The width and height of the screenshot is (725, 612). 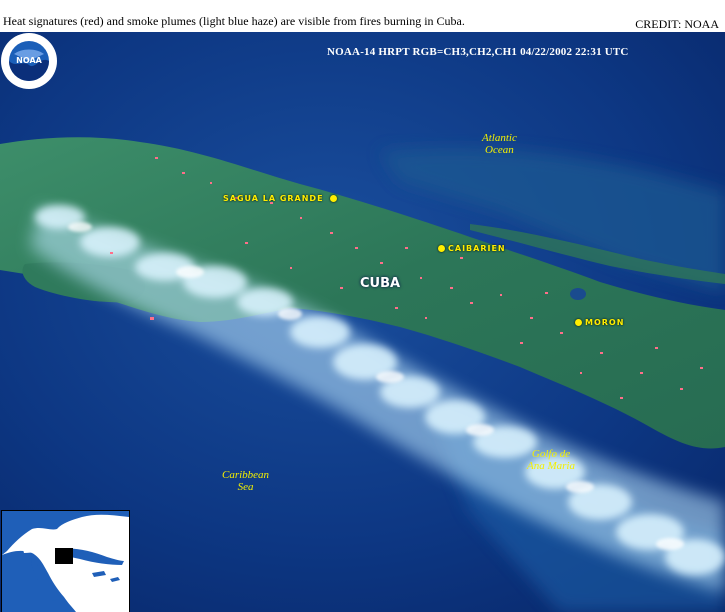 What do you see at coordinates (578, 294) in the screenshot?
I see `lagoon` at bounding box center [578, 294].